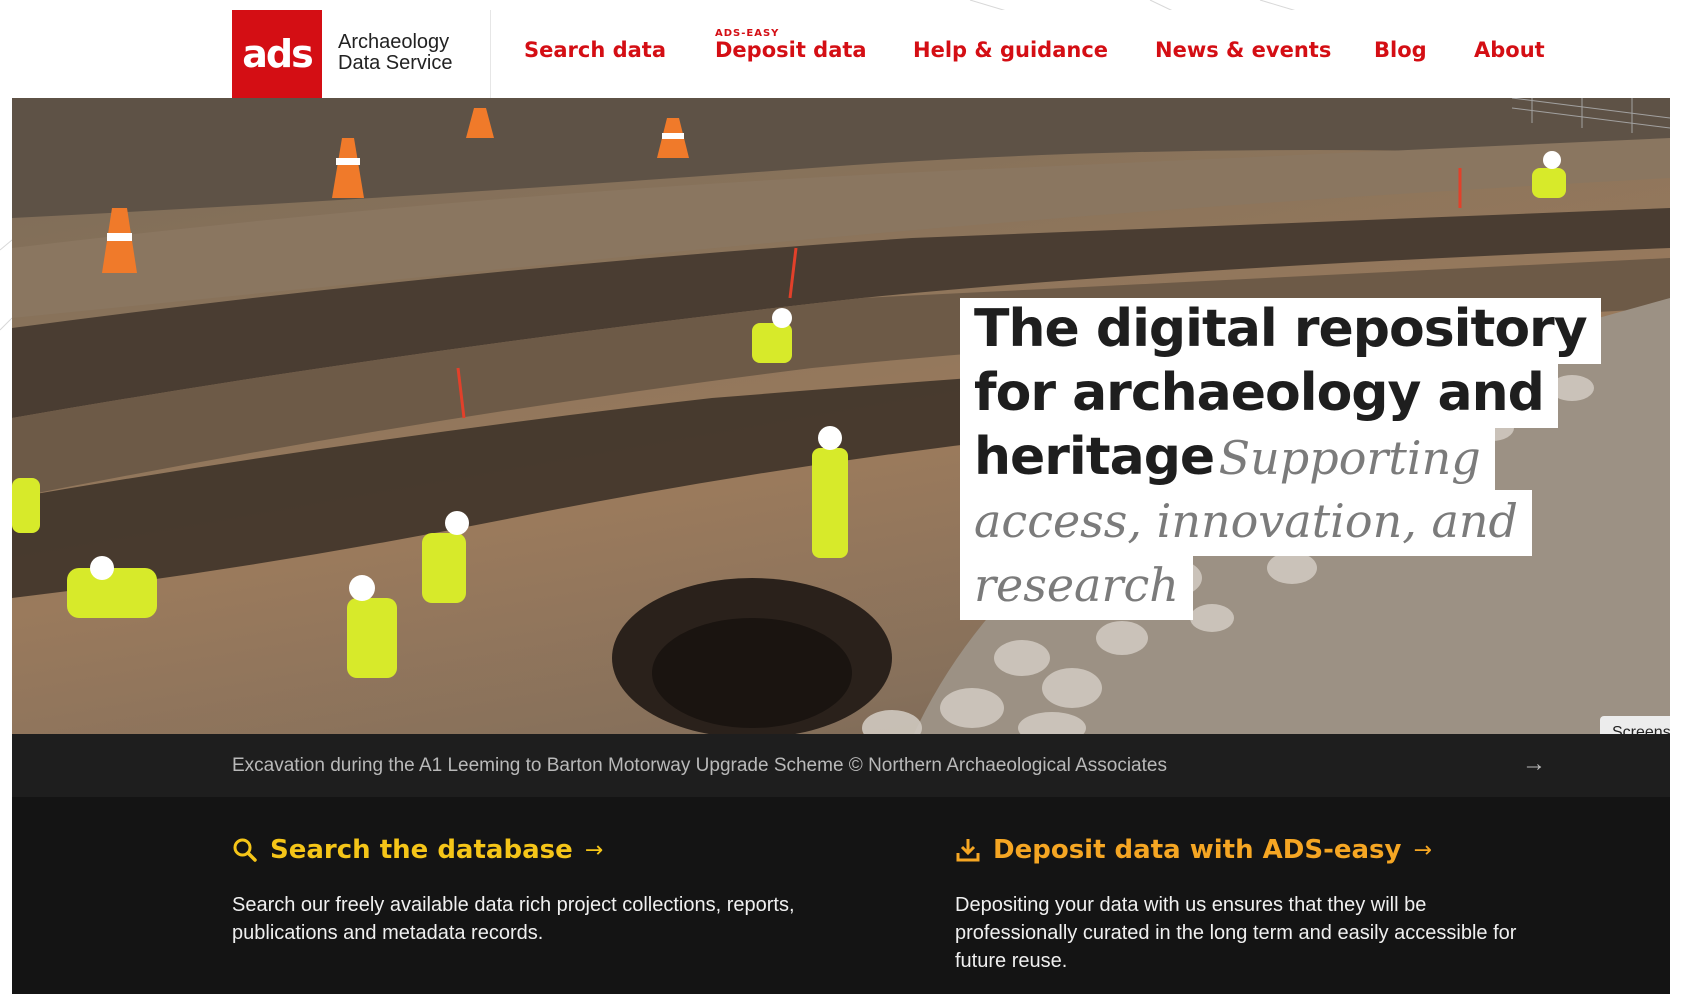  I want to click on deposit-ads-easy-link: Deposit data with ADS-easy →, so click(1245, 850).